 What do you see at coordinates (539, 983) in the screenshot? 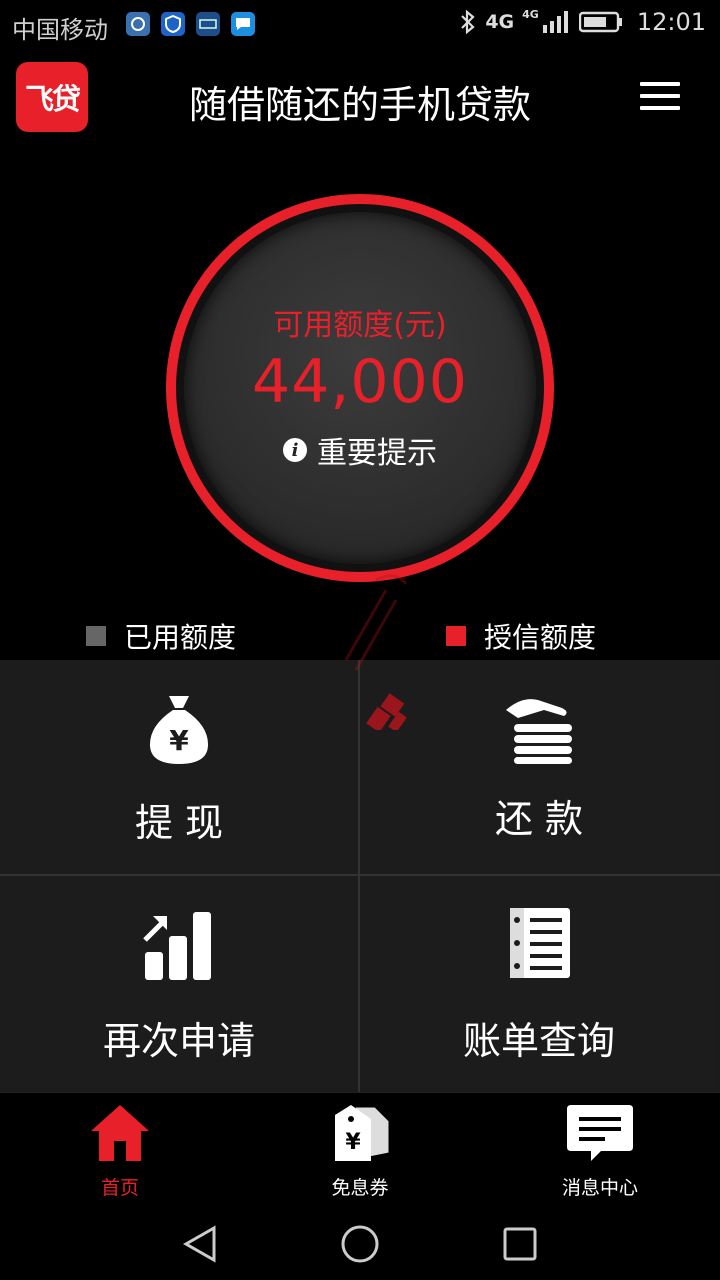
I see `bill-query-button: 账单查询` at bounding box center [539, 983].